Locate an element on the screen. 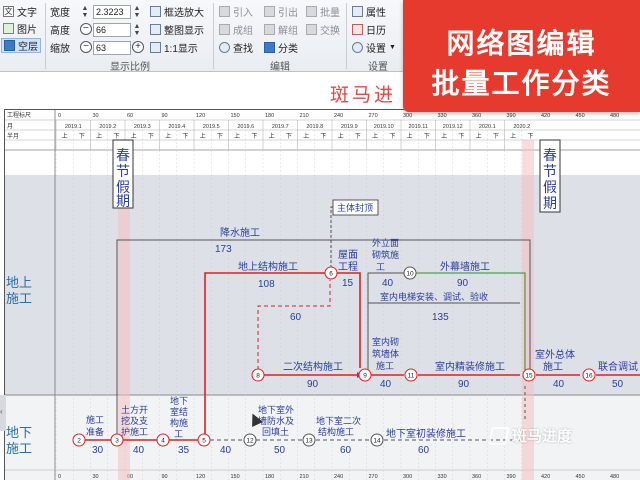 Image resolution: width=640 pixels, height=480 pixels. network-node: 12 is located at coordinates (250, 440).